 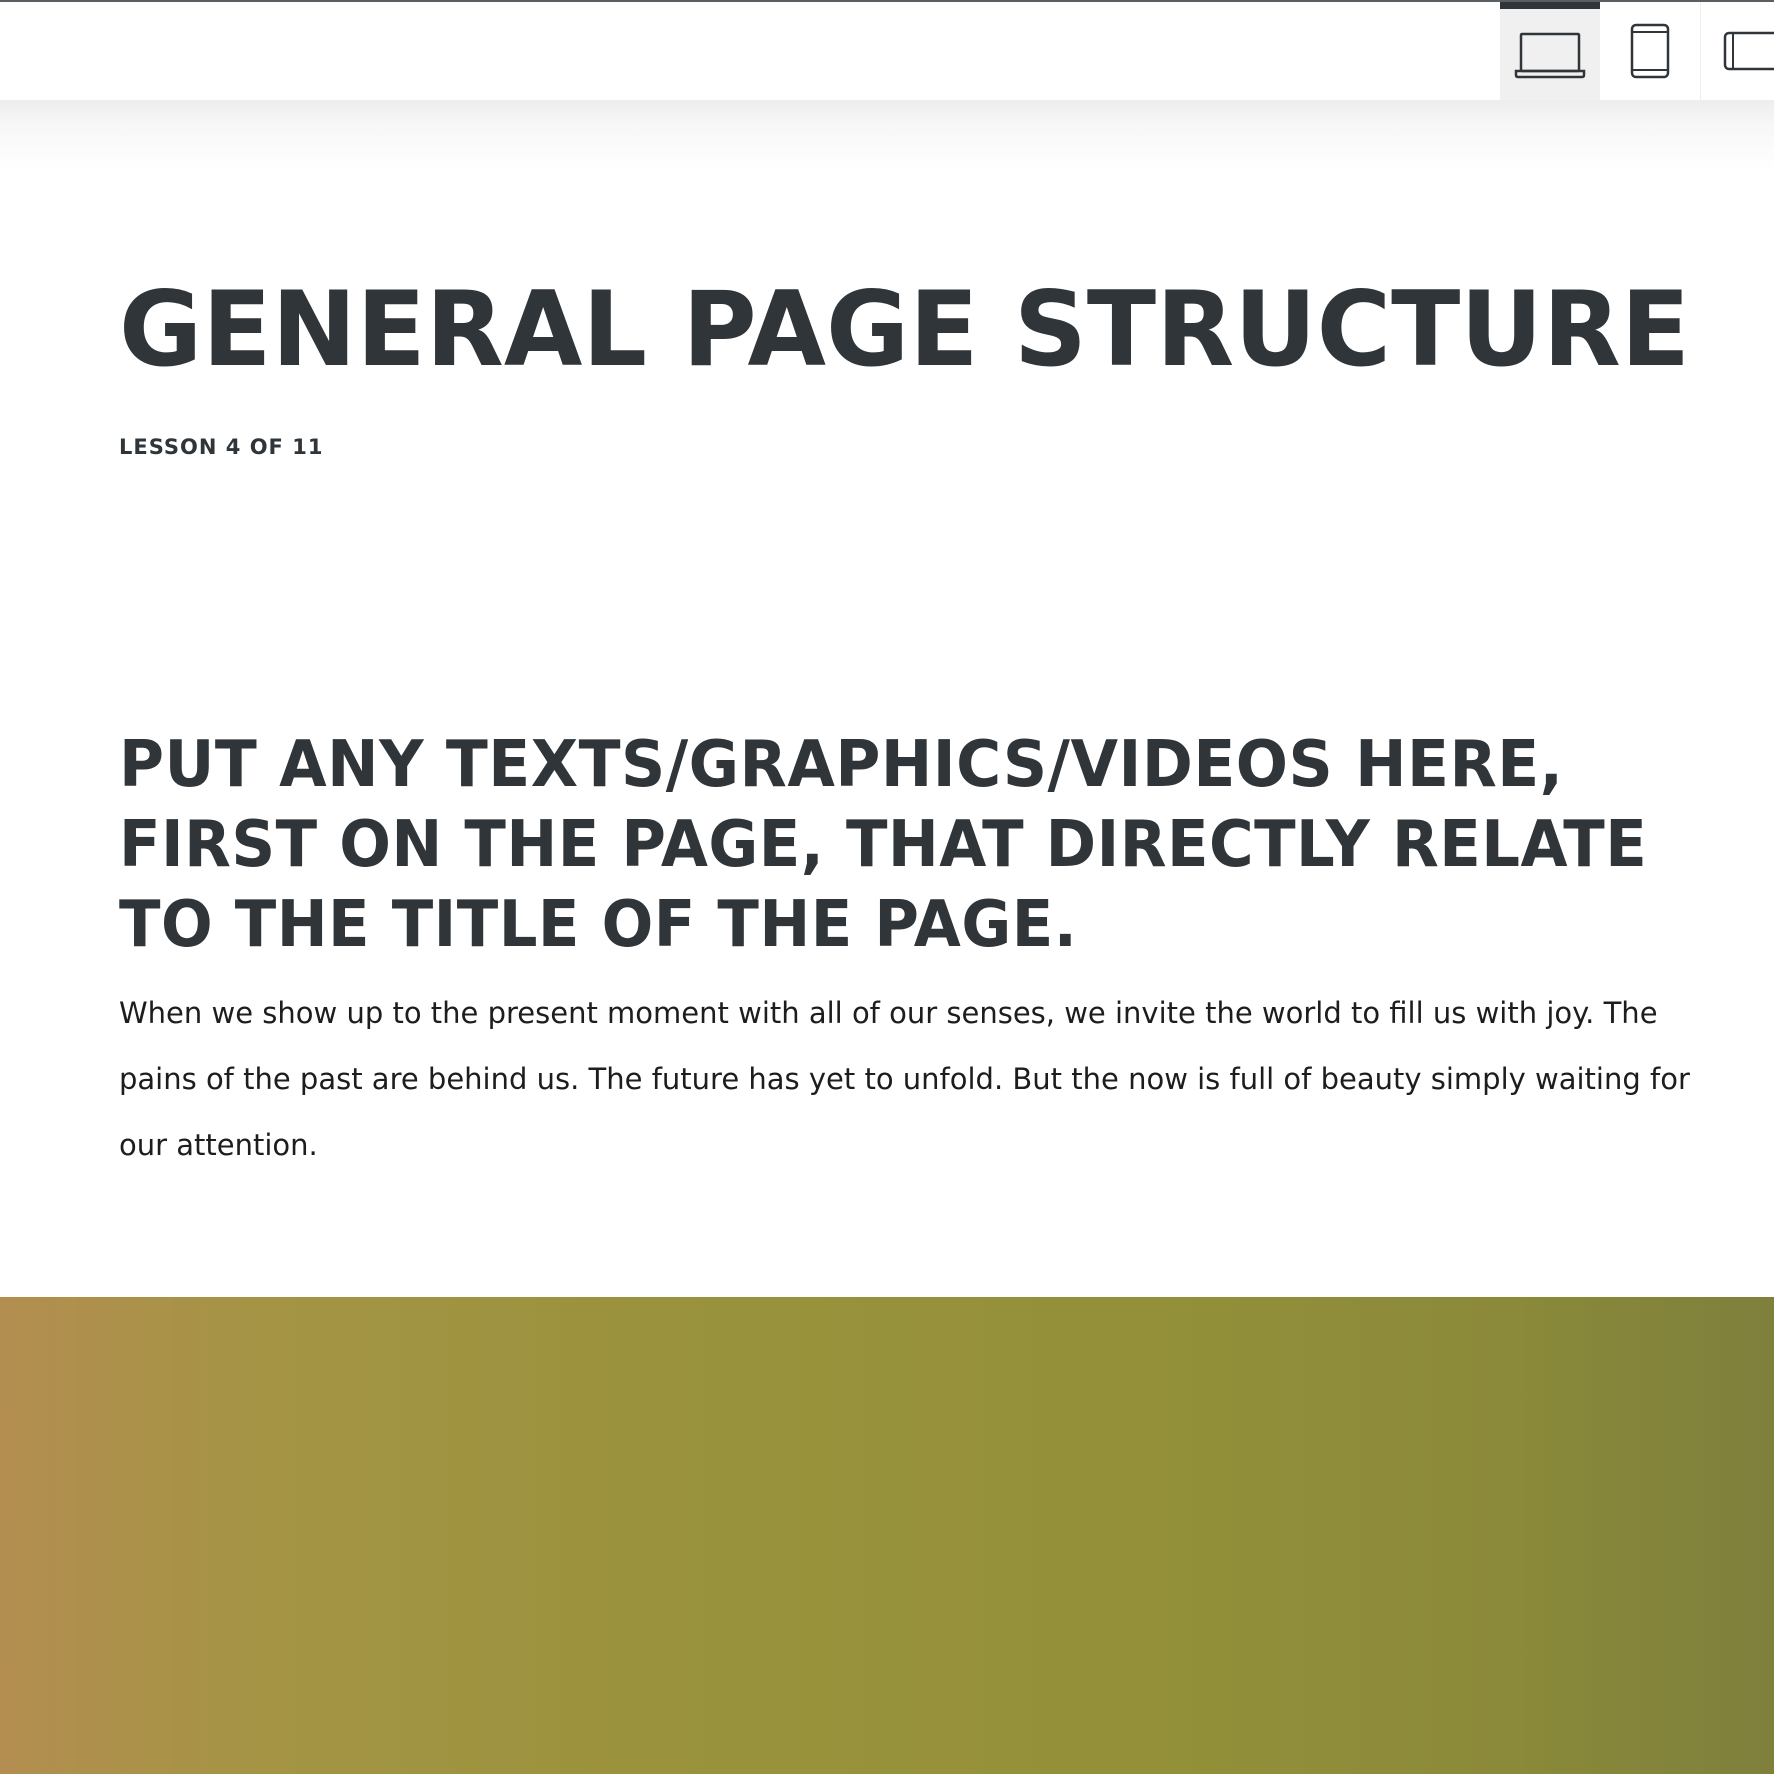 What do you see at coordinates (841, 765) in the screenshot?
I see `section-heading-line: PUT ANY TEXTS/GRAPHICS/VIDEOS HERE,` at bounding box center [841, 765].